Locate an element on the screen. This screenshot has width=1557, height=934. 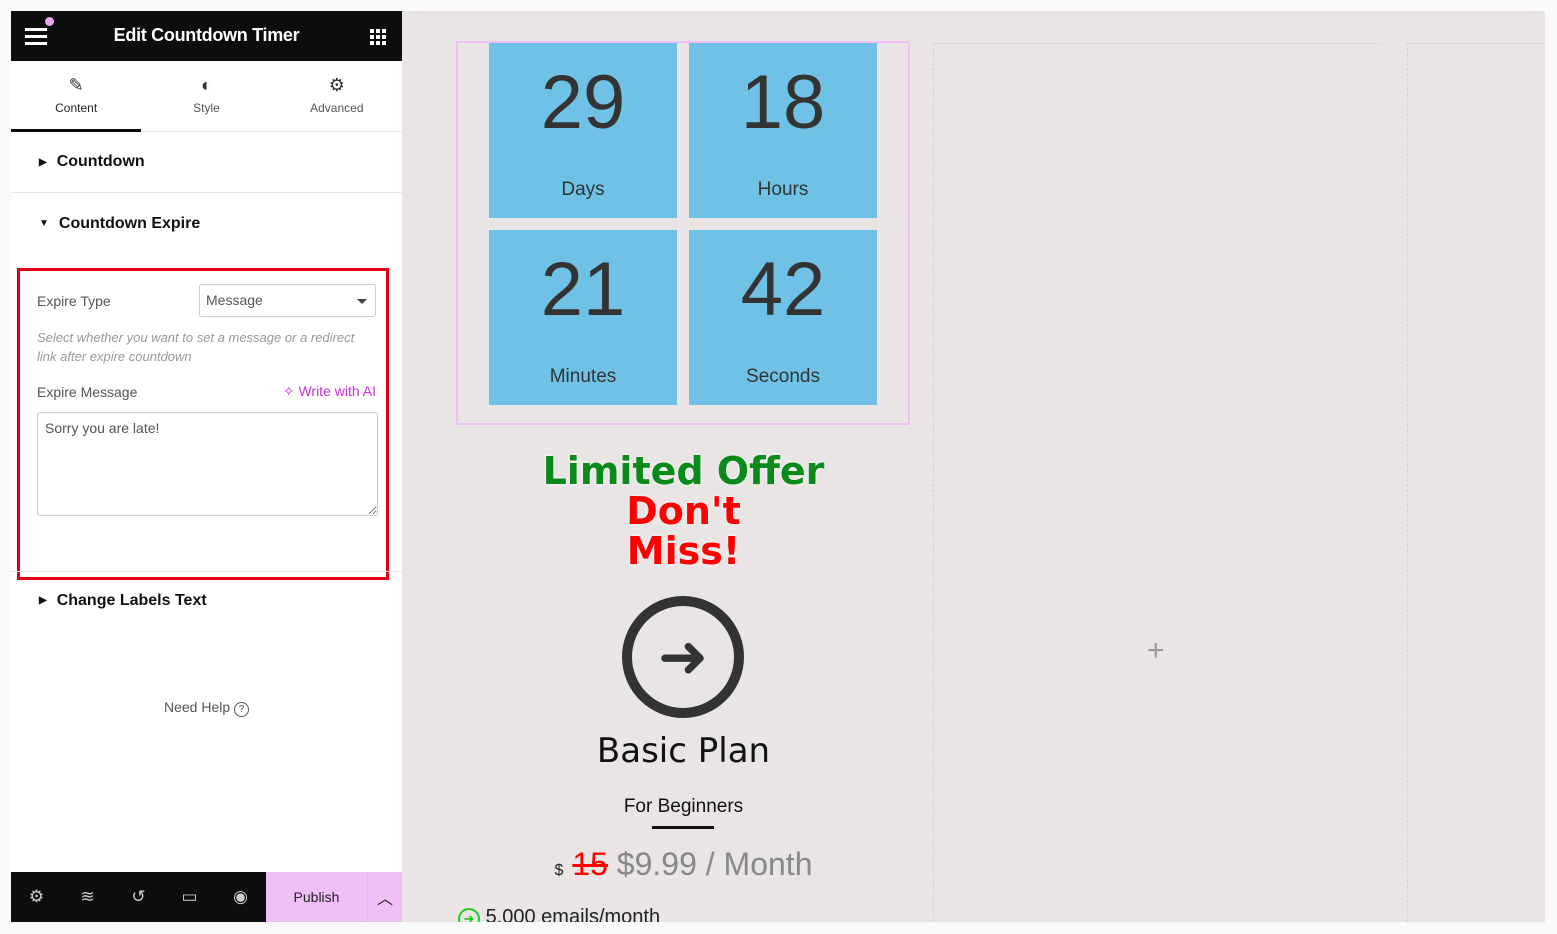
panel-footer: ⚙ ≋ ↺ ▭ ◉ Publish ︿ is located at coordinates (206, 897).